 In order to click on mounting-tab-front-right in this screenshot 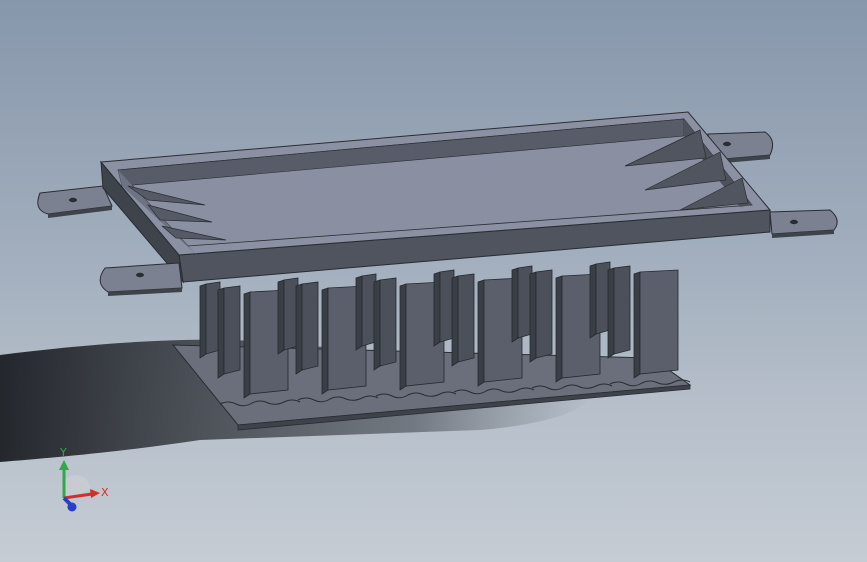, I will do `click(803, 223)`.